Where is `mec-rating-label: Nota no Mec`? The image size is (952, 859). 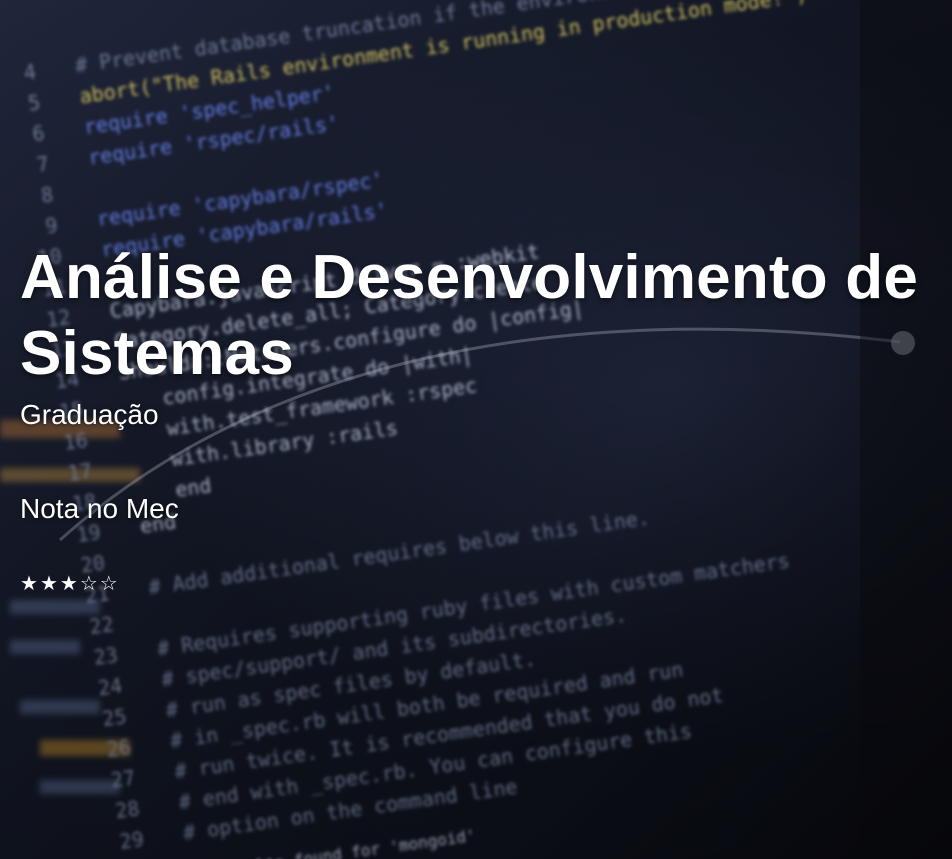 mec-rating-label: Nota no Mec is located at coordinates (99, 508).